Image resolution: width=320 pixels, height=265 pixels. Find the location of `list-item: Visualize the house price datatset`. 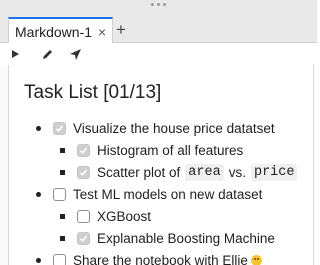

list-item: Visualize the house price datatset is located at coordinates (155, 128).